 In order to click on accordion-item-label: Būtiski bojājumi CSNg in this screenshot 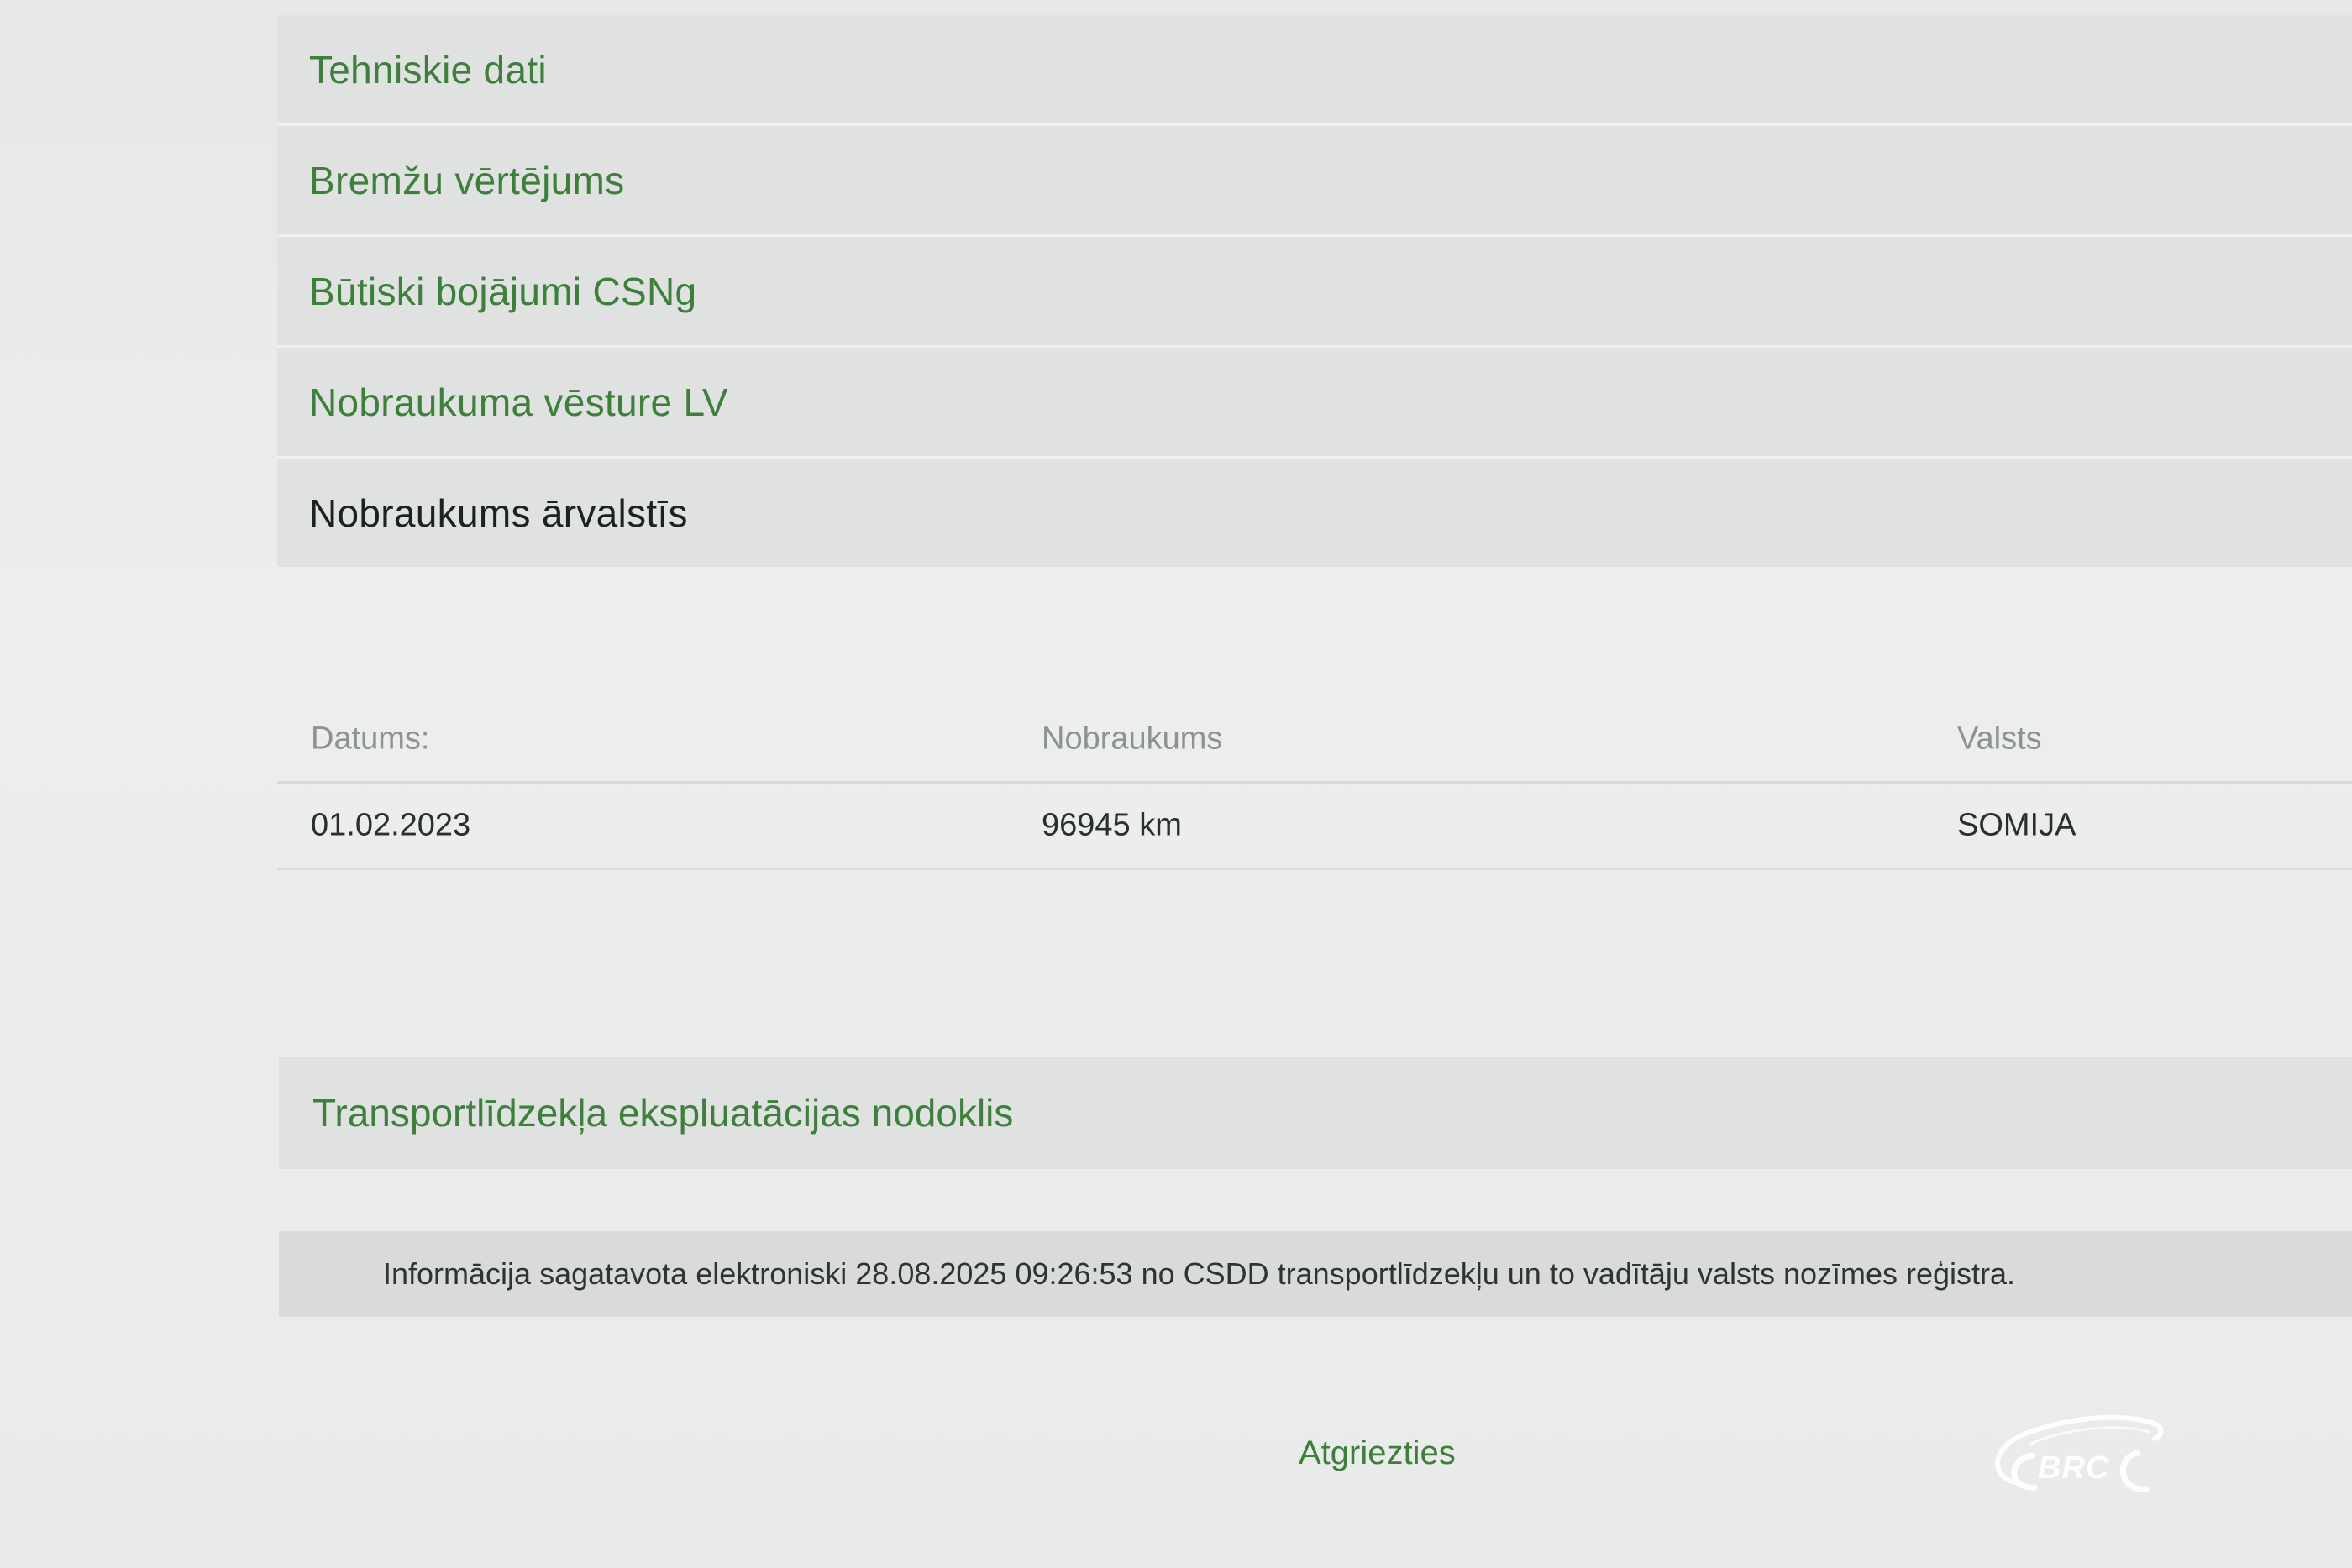, I will do `click(503, 291)`.